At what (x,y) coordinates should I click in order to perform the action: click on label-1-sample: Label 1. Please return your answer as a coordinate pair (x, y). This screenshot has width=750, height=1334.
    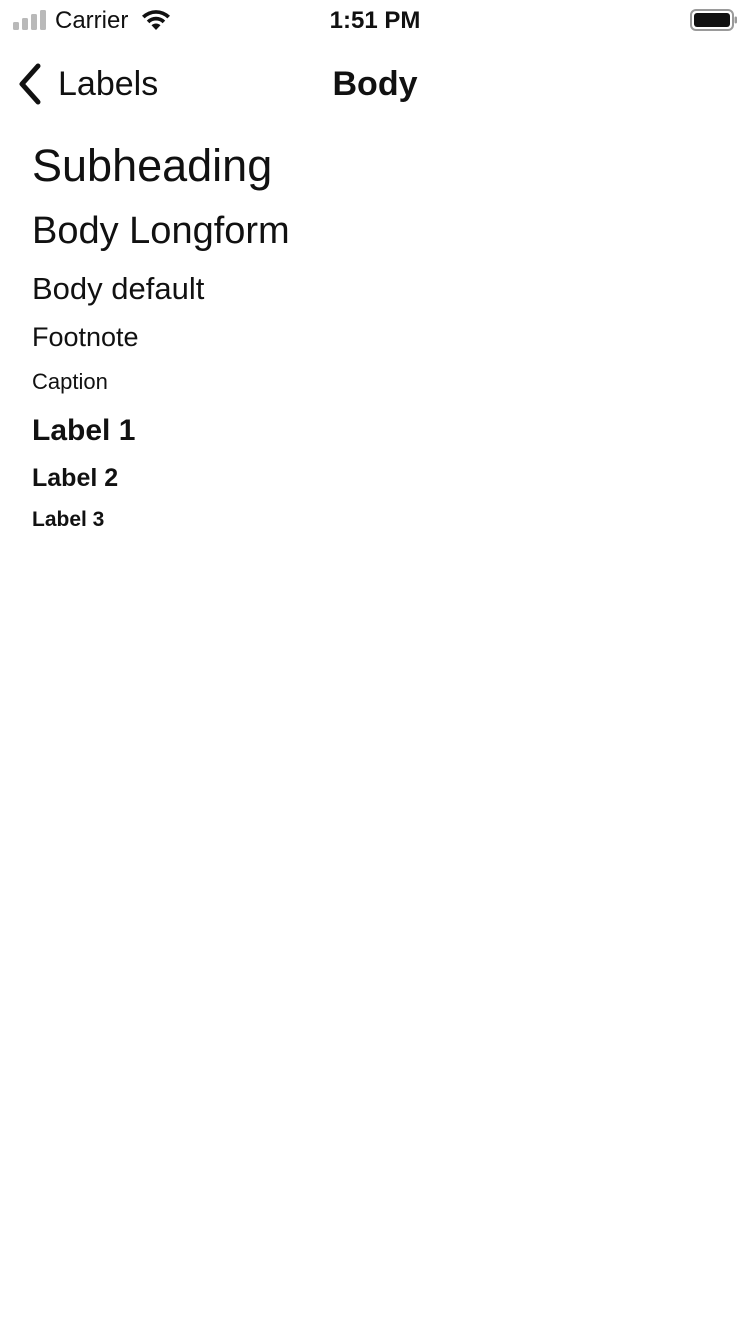
    Looking at the image, I should click on (84, 430).